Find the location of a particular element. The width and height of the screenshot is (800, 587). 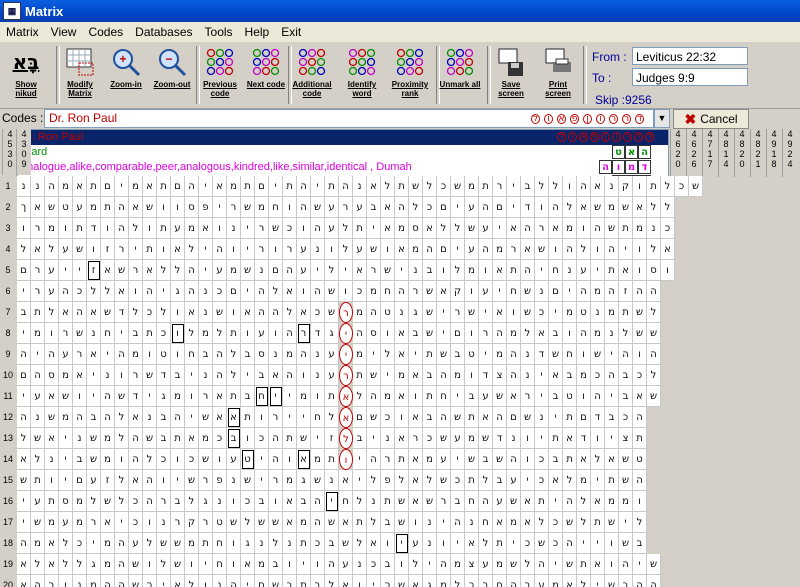

matrix-cell: ק is located at coordinates (458, 291).